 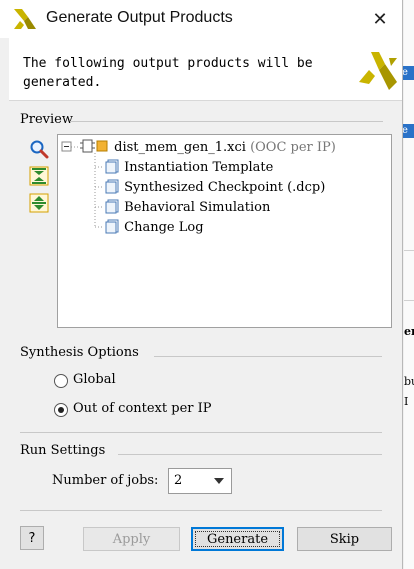 What do you see at coordinates (219, 481) in the screenshot?
I see `chevron-down-icon` at bounding box center [219, 481].